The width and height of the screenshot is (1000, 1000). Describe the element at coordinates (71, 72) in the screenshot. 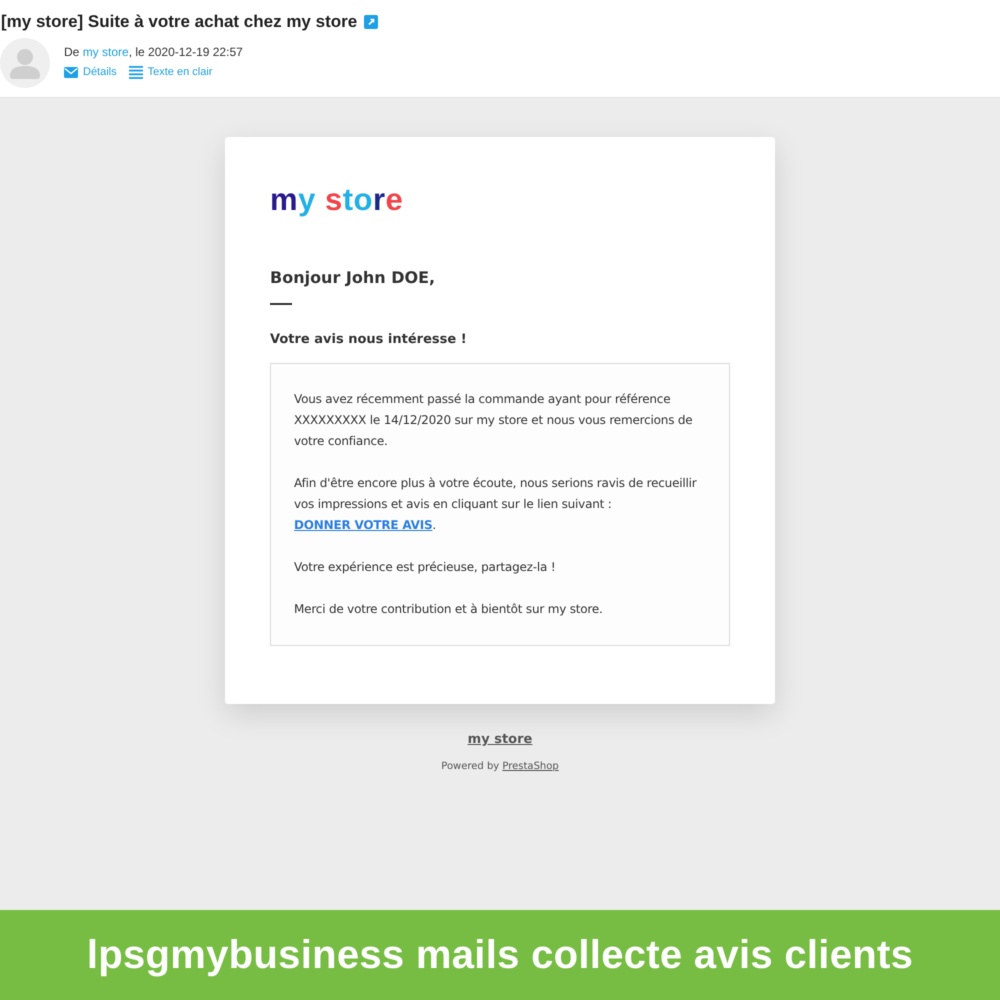

I see `envelope-icon` at that location.